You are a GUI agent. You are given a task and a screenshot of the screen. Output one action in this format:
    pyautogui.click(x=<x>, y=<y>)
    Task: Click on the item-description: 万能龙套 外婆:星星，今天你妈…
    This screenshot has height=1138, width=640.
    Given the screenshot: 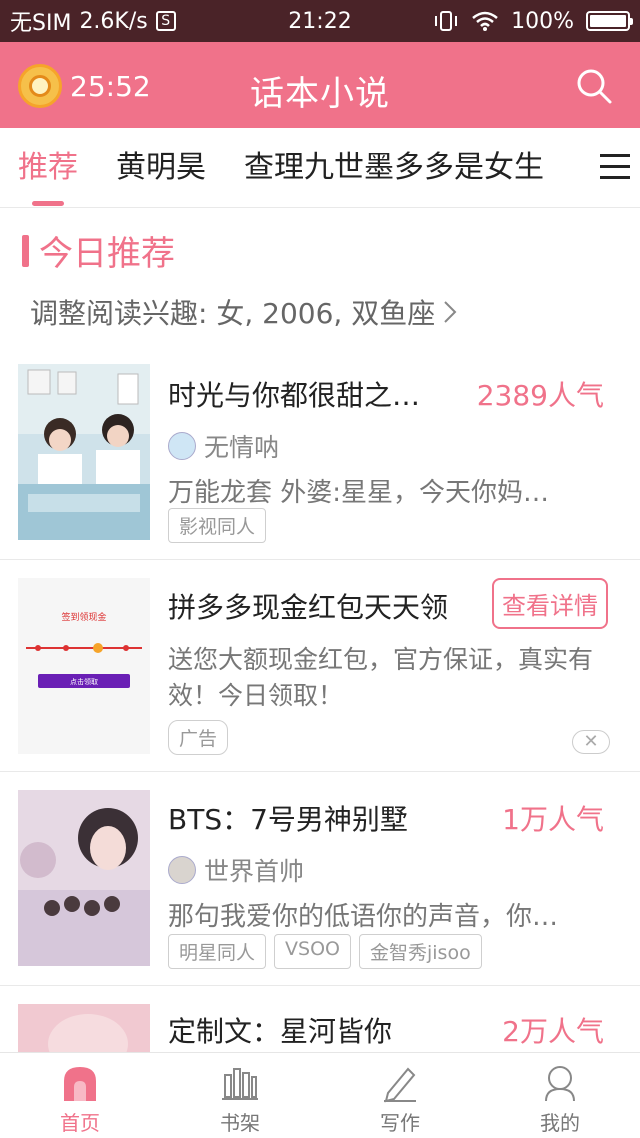 What is the action you would take?
    pyautogui.click(x=359, y=493)
    